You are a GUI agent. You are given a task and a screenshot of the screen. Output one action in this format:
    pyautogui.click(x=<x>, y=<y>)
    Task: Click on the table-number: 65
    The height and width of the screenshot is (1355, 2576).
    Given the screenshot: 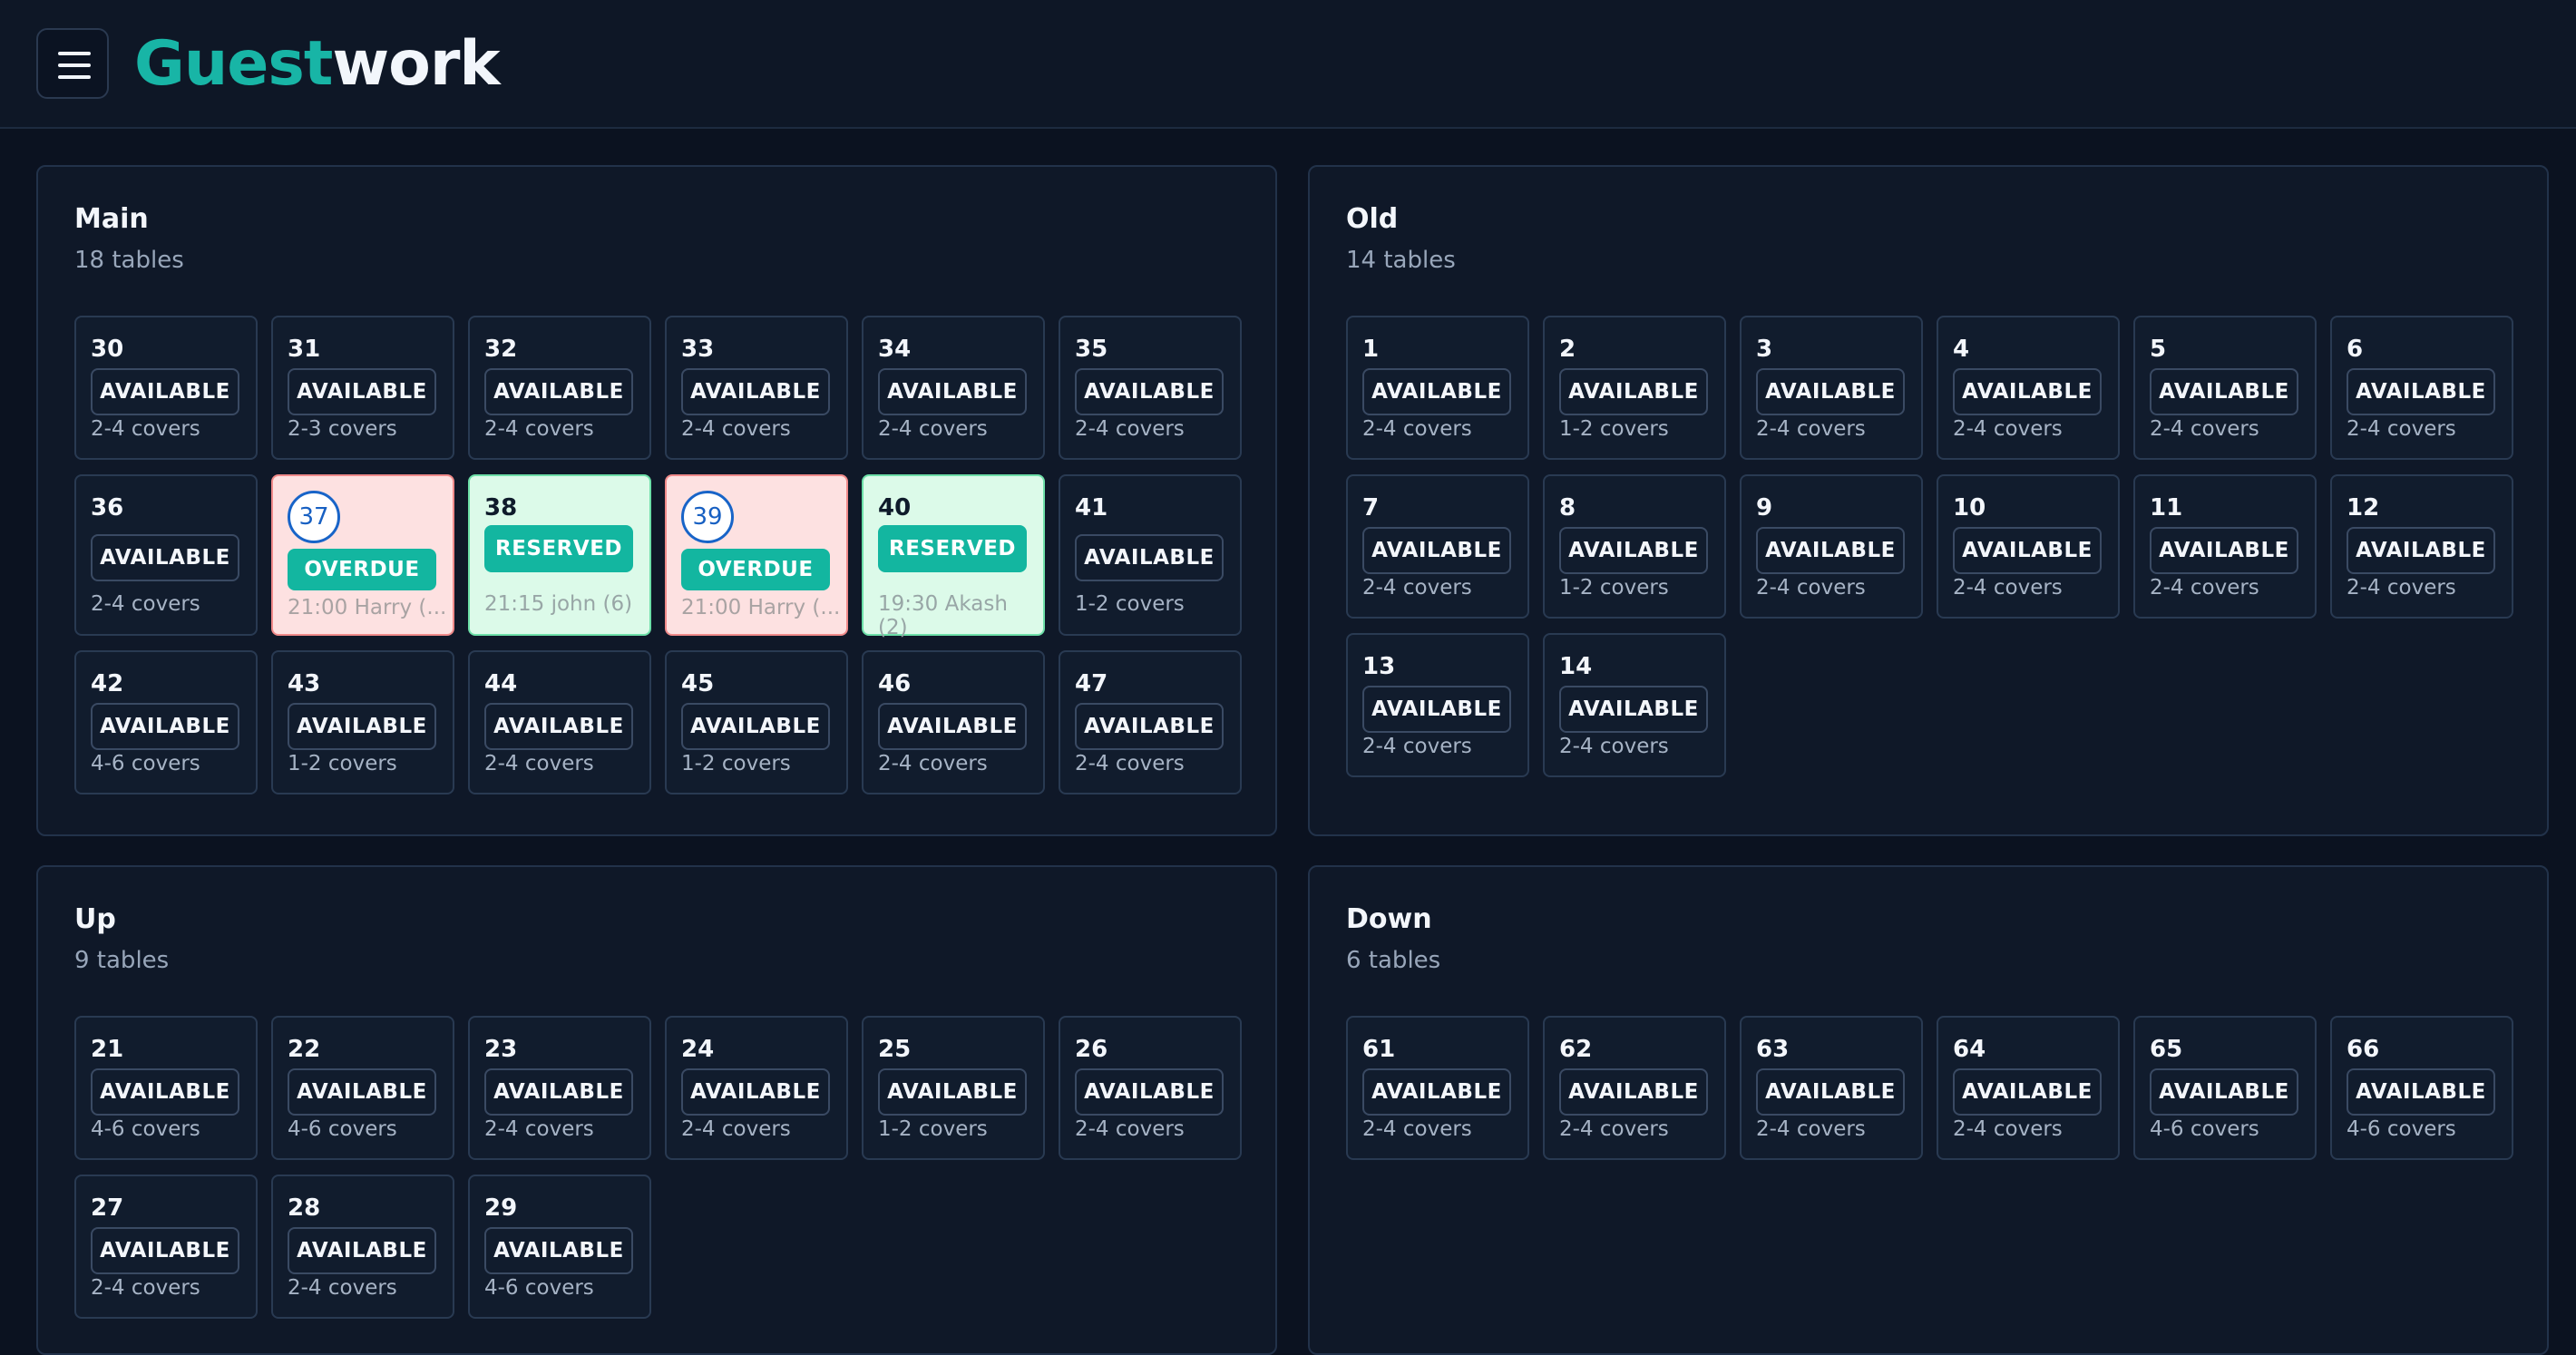 What is the action you would take?
    pyautogui.click(x=2166, y=1049)
    